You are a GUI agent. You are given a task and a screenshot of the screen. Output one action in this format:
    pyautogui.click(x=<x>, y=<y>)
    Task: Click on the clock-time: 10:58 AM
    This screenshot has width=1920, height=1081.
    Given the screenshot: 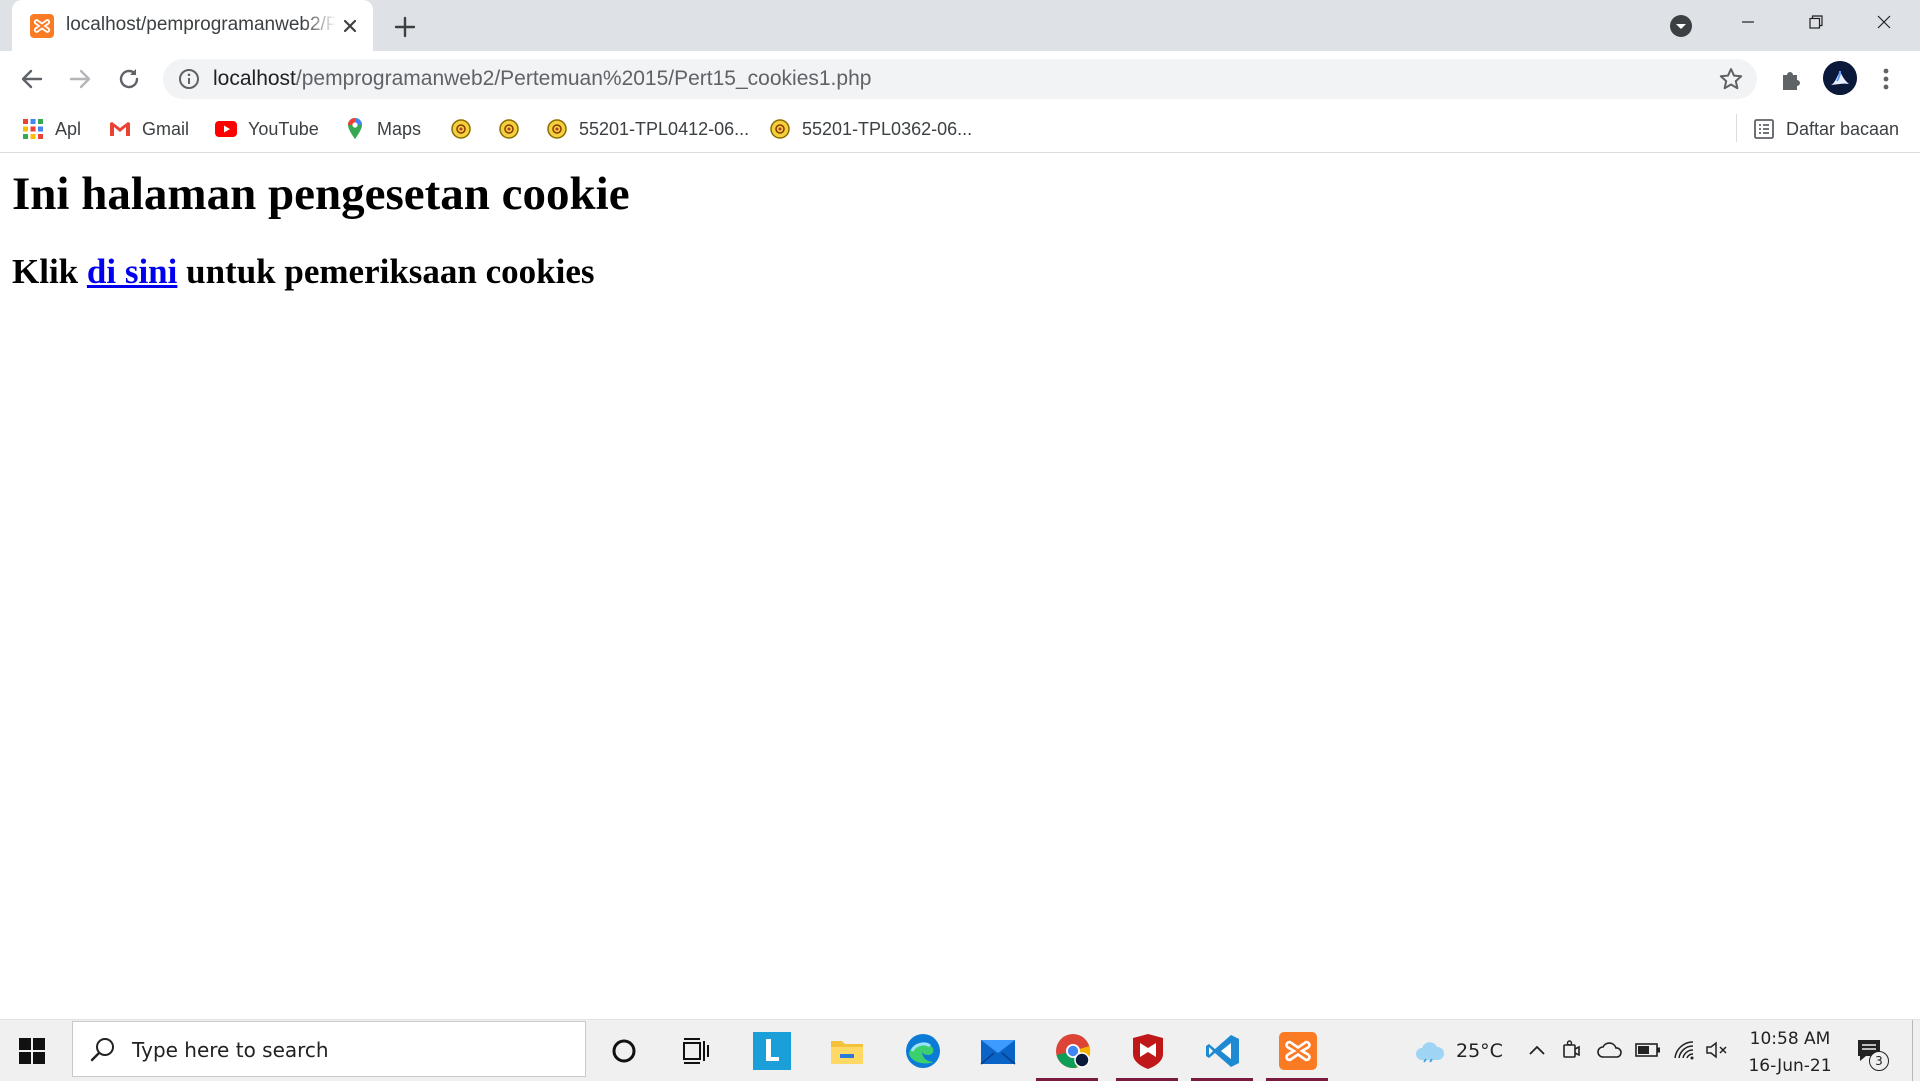 What is the action you would take?
    pyautogui.click(x=1790, y=1039)
    